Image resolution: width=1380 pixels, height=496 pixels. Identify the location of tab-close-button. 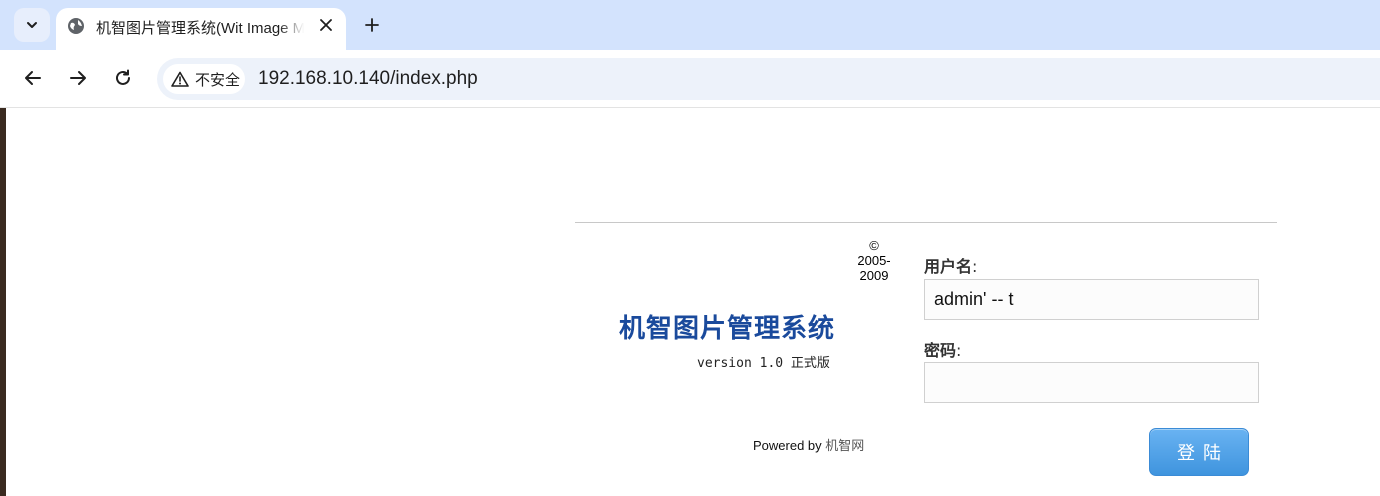
(326, 25).